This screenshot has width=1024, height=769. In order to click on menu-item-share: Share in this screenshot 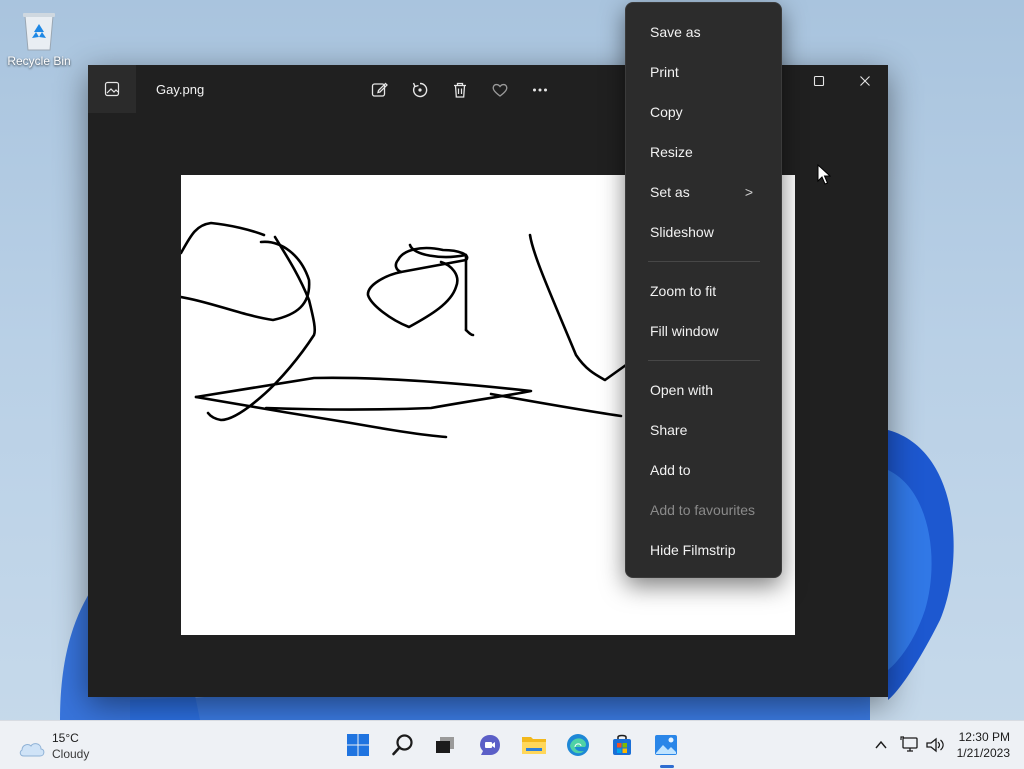, I will do `click(703, 430)`.